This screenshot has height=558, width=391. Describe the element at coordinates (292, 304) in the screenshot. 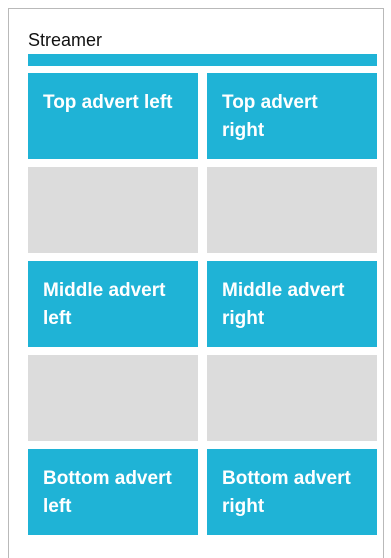

I see `middle-advert-right: Middle advert right` at that location.